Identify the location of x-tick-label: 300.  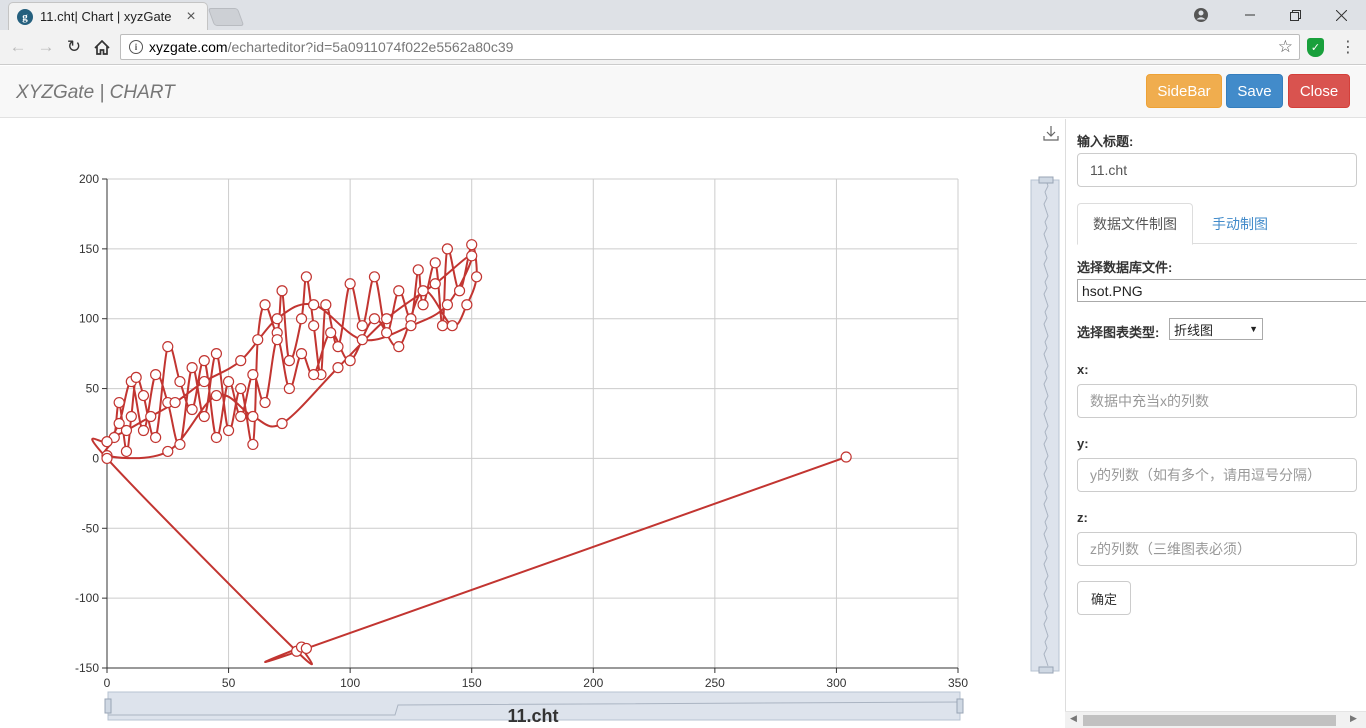
(836, 683).